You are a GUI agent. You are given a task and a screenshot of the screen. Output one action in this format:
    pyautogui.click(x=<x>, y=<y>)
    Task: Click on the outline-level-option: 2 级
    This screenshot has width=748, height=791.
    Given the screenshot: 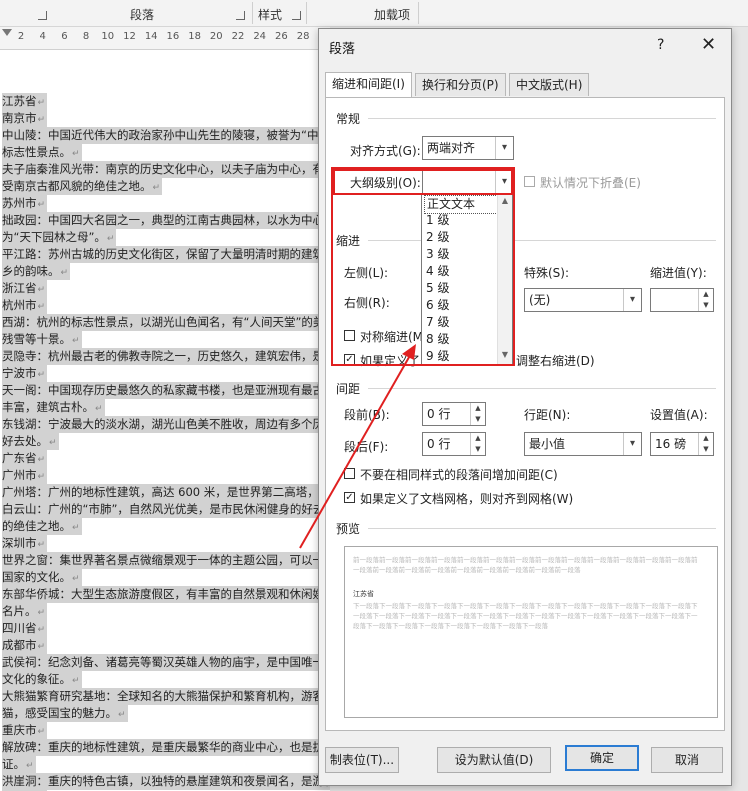 What is the action you would take?
    pyautogui.click(x=461, y=237)
    